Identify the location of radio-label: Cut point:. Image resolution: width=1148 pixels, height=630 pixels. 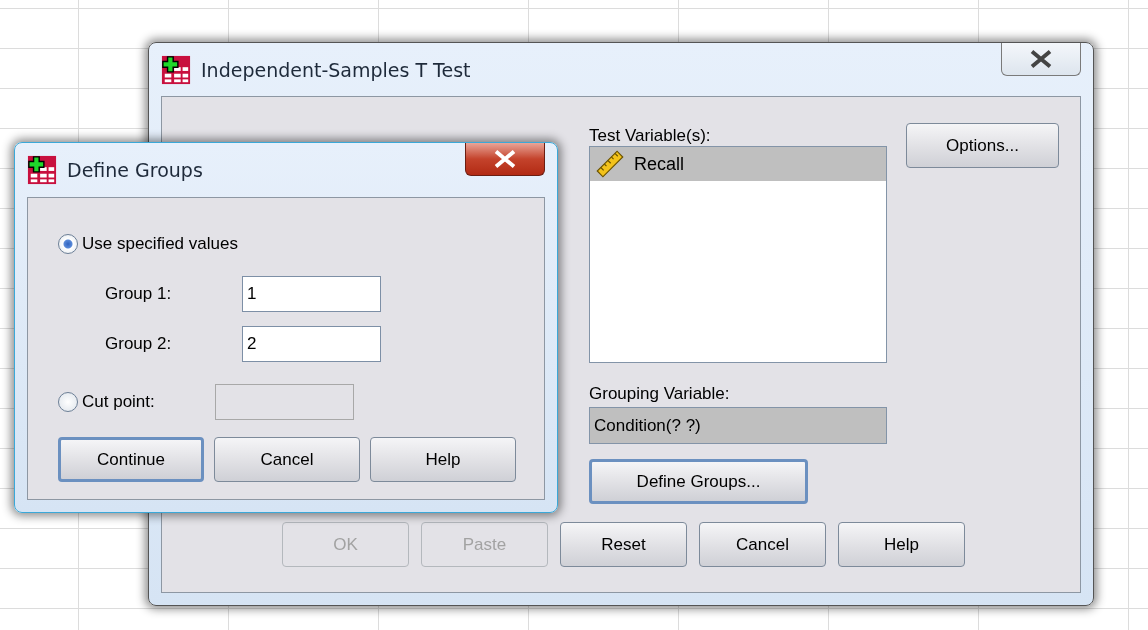
(119, 402).